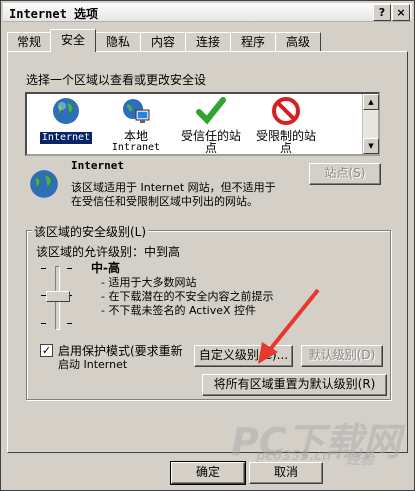 Image resolution: width=415 pixels, height=491 pixels. What do you see at coordinates (179, 310) in the screenshot?
I see `level-bullet-3: - 不下载未签名的 ActiveX 控件` at bounding box center [179, 310].